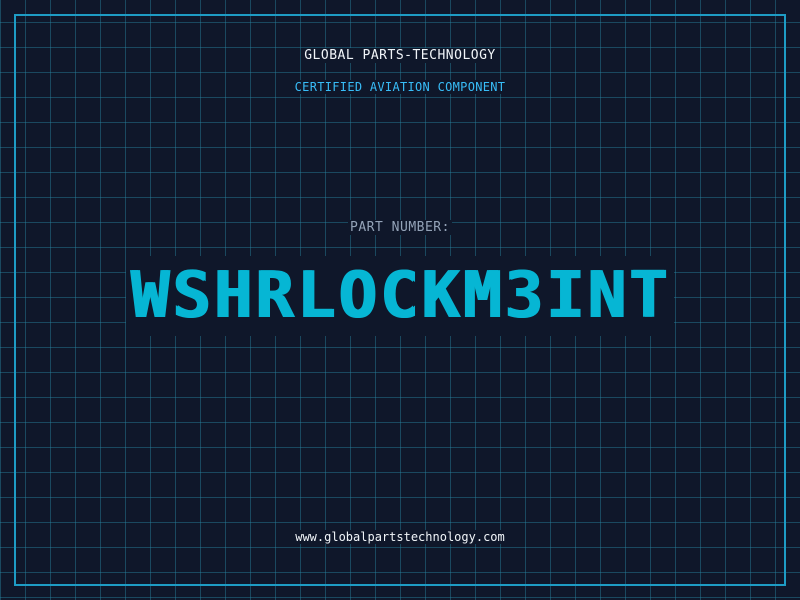 This screenshot has height=600, width=800. I want to click on part-number-value: WSHRLOCKM3INT, so click(400, 296).